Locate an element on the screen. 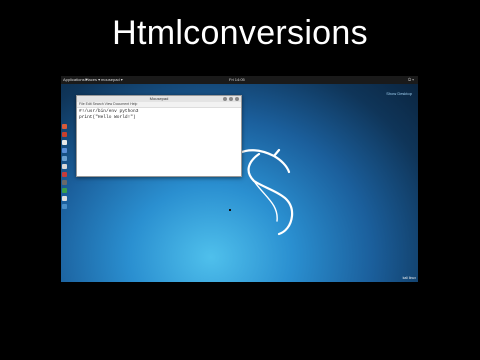 This screenshot has height=360, width=480. dock is located at coordinates (65, 169).